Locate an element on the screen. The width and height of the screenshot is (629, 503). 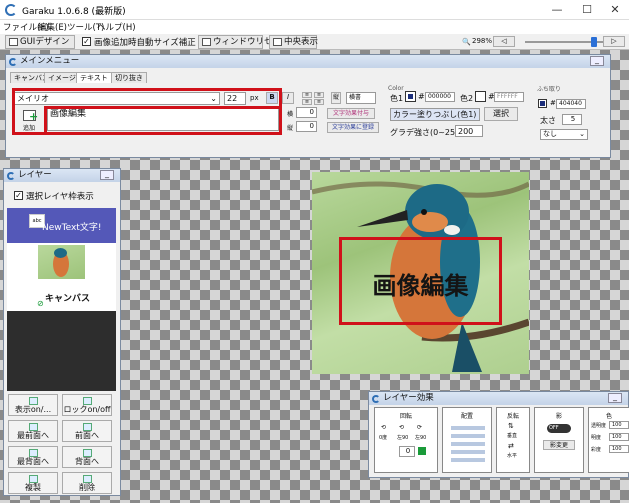
border-color-hex-field: 404040 is located at coordinates (571, 104).